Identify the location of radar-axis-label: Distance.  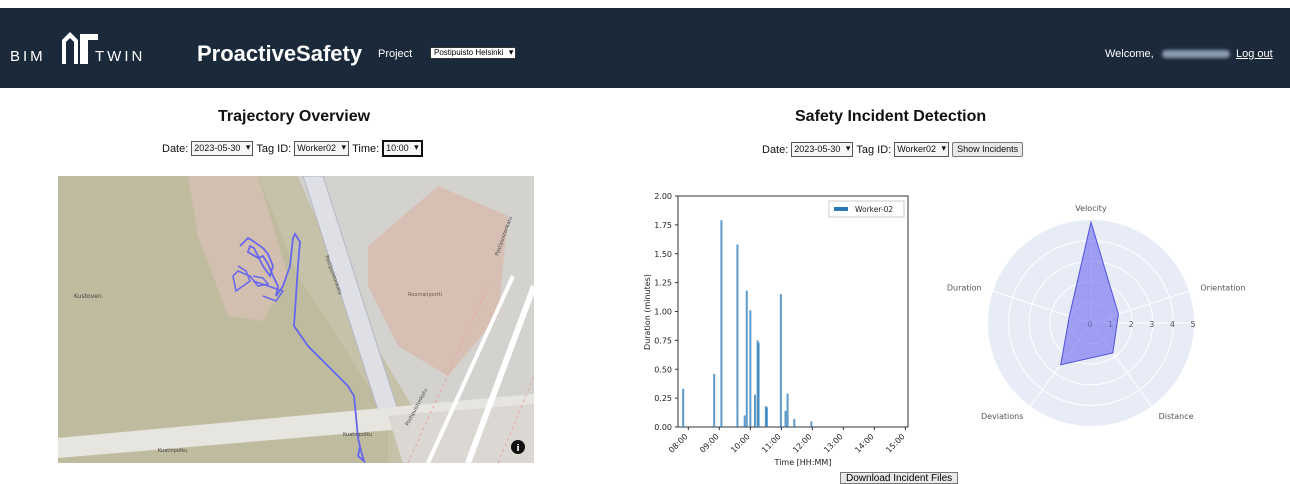
(1176, 416).